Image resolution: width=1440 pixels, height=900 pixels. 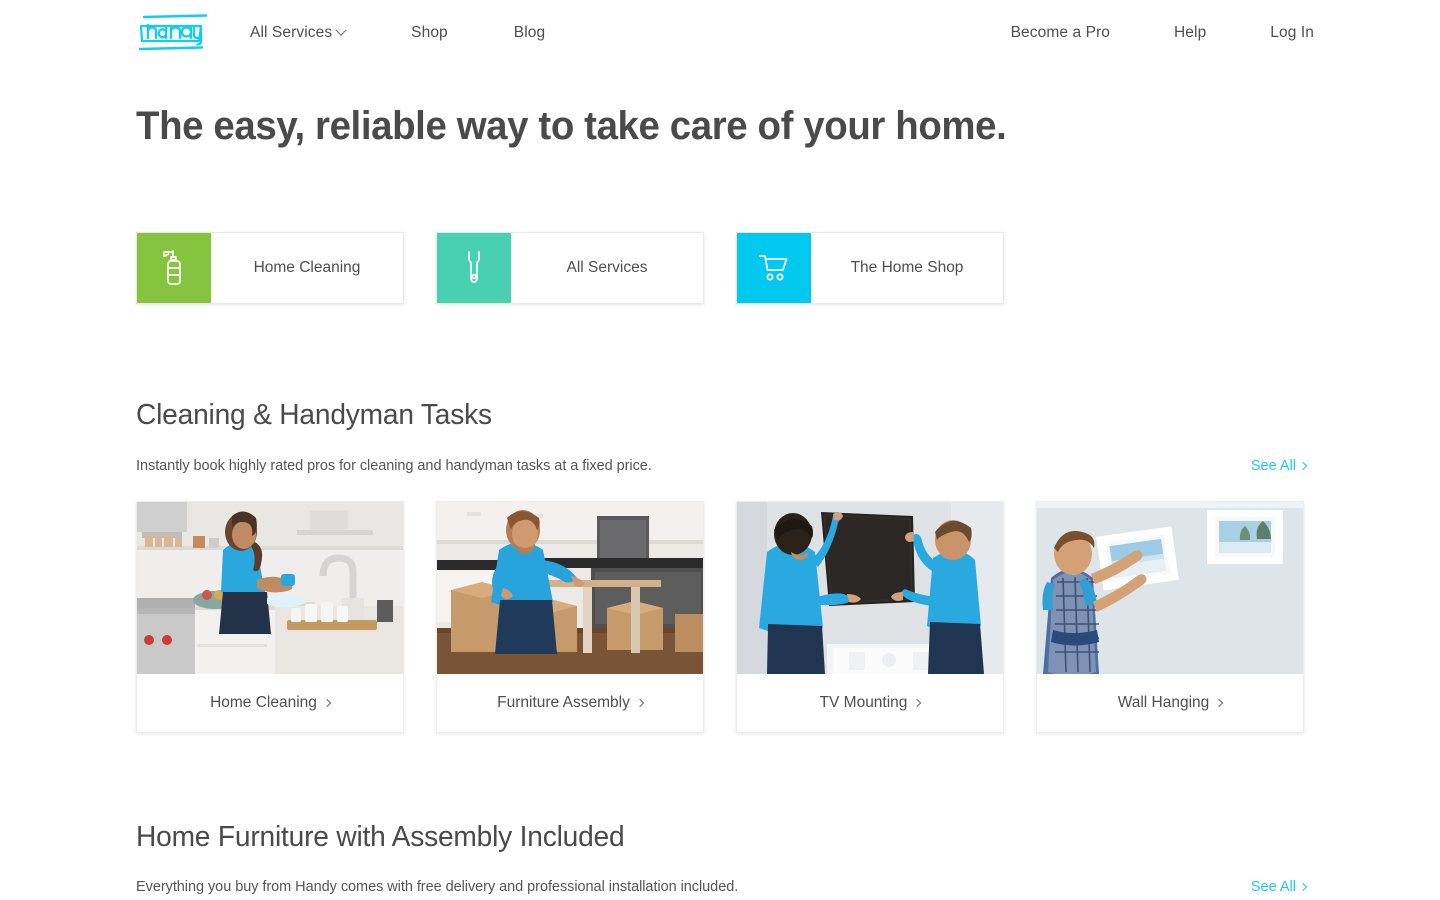 I want to click on task-card-wall-hanging-image, so click(x=1170, y=588).